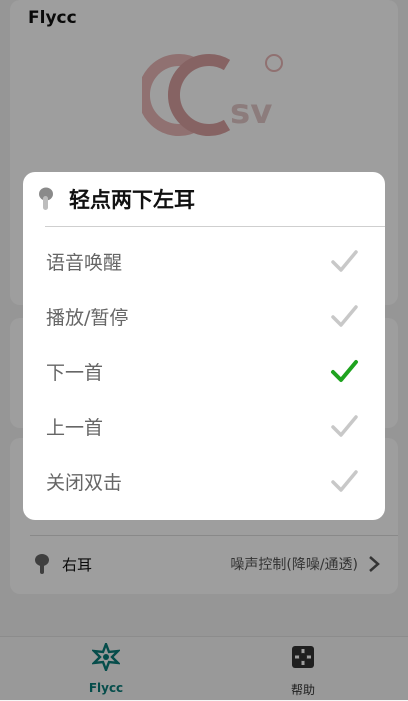 This screenshot has width=408, height=701. I want to click on option-voice-wakeup: 语音唤醒, so click(204, 259).